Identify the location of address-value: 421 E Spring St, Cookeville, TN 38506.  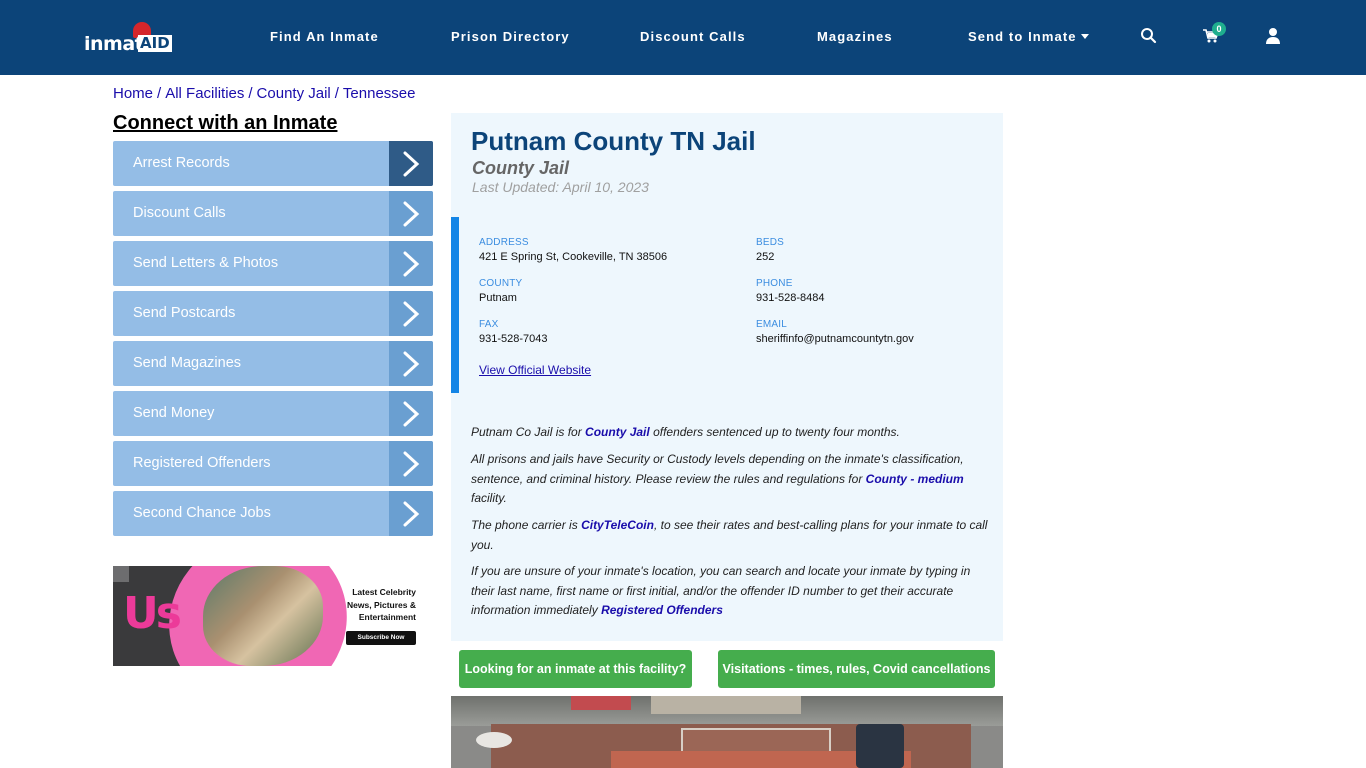
(573, 257).